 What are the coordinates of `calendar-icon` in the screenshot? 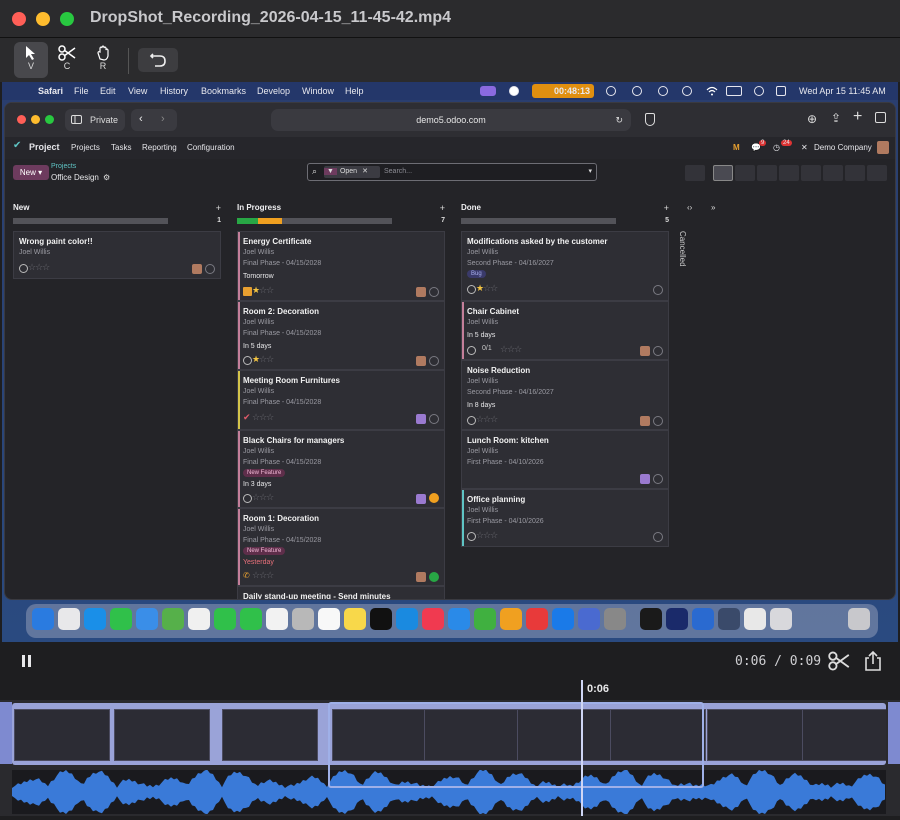 It's located at (277, 619).